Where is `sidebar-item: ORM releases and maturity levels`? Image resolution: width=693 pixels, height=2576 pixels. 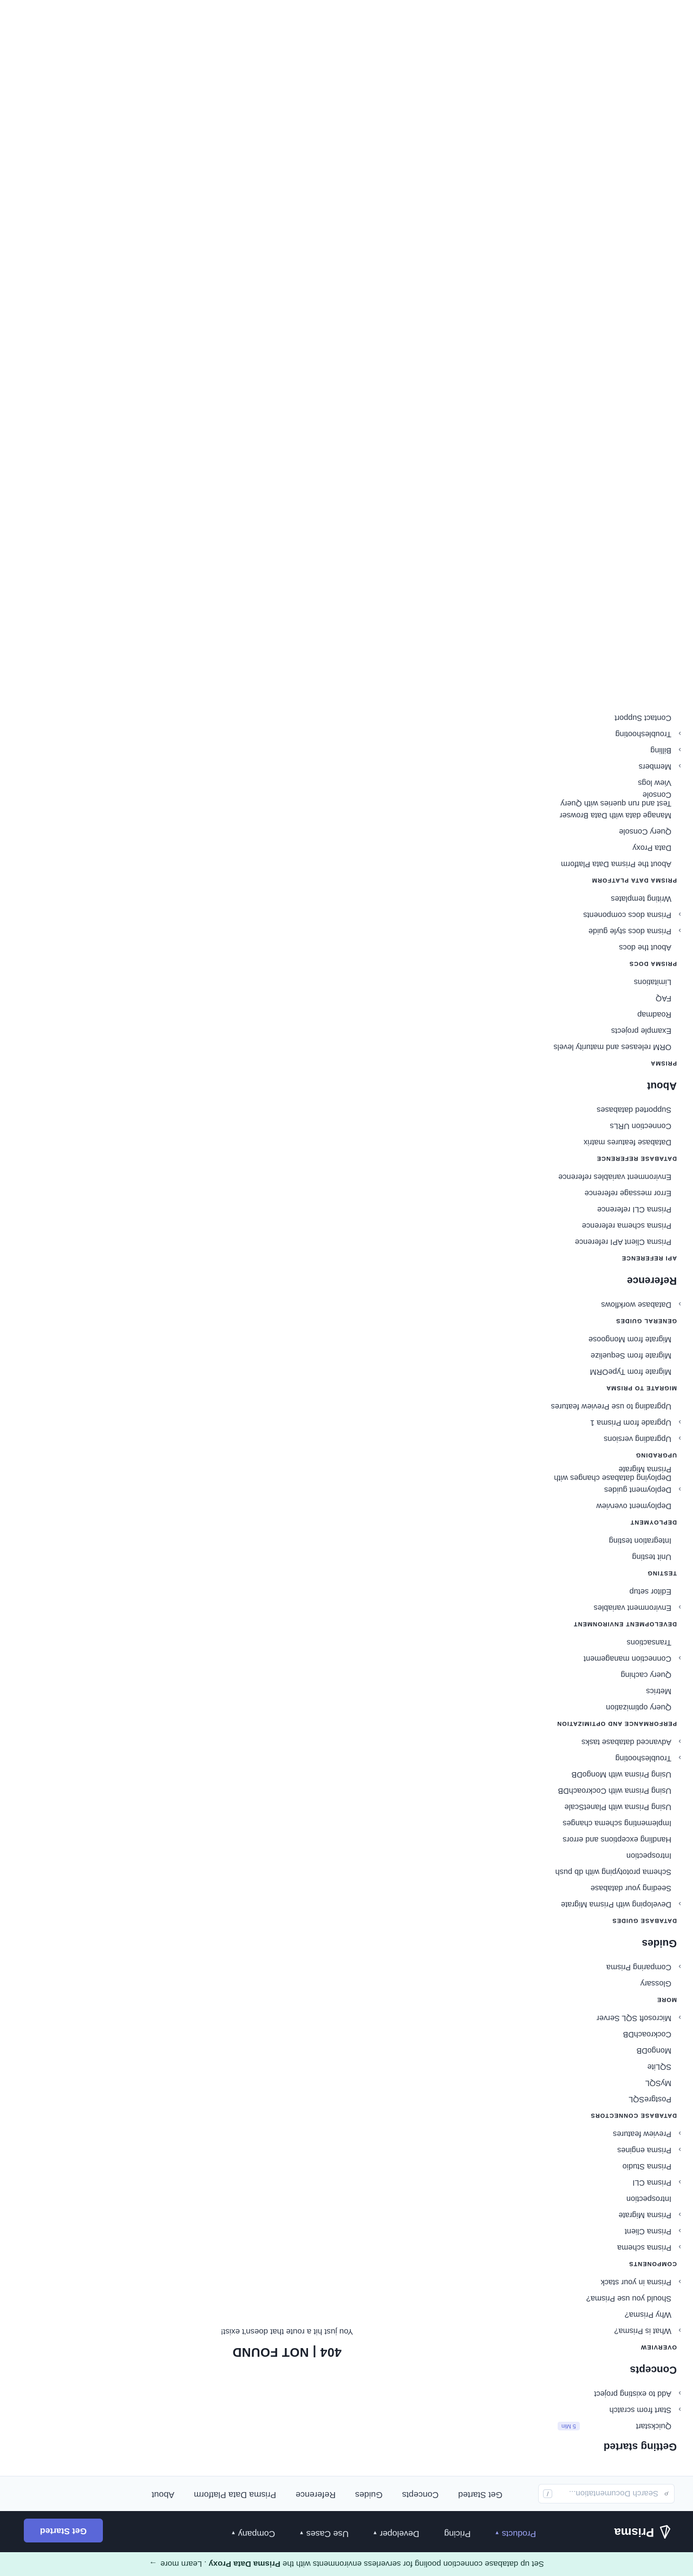
sidebar-item: ORM releases and maturity levels is located at coordinates (606, 1047).